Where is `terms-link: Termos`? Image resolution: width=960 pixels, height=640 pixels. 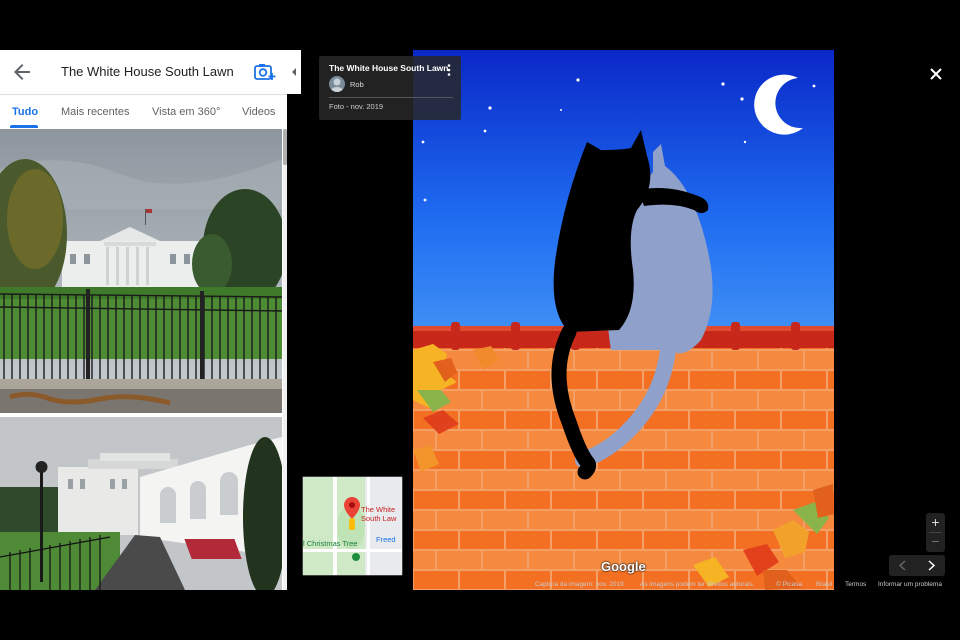
terms-link: Termos is located at coordinates (855, 584).